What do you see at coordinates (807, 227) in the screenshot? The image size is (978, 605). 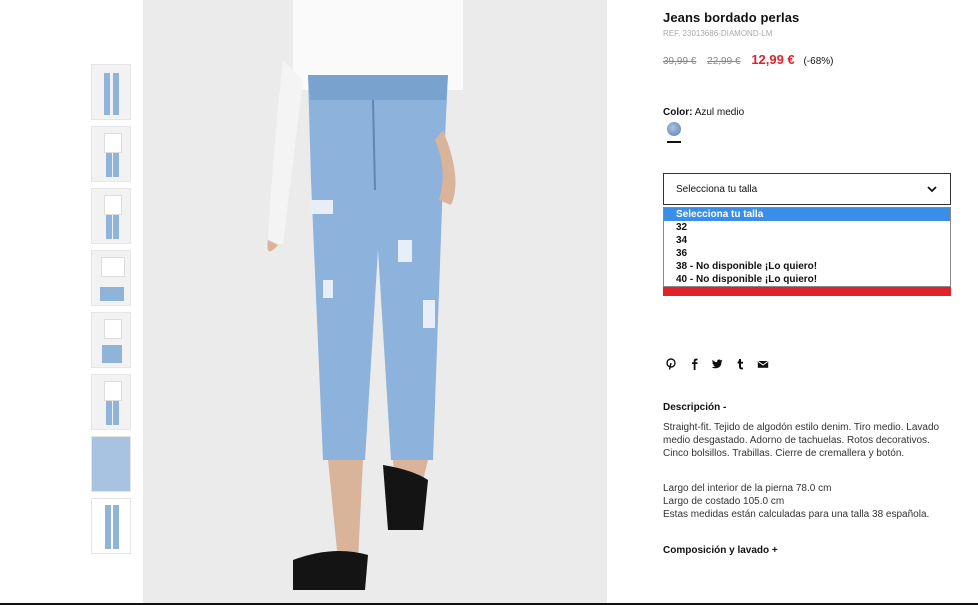 I see `size-option: 32` at bounding box center [807, 227].